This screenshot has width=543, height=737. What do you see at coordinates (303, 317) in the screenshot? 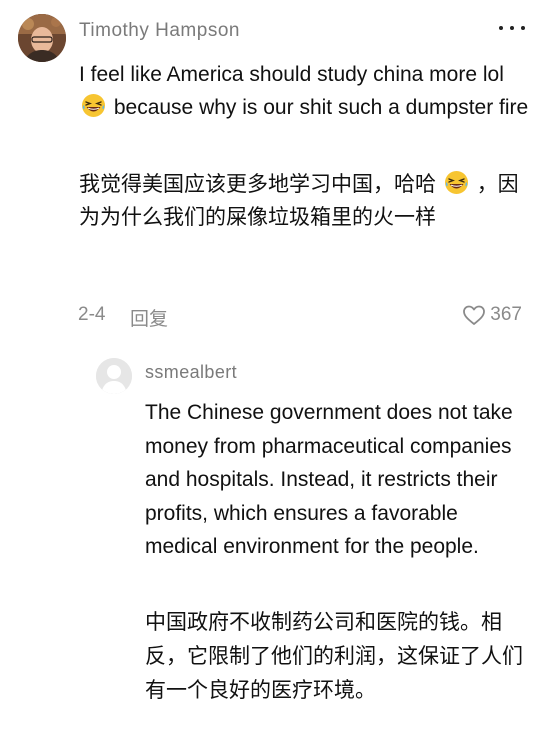
I see `comment-meta: 2-4 回复 367` at bounding box center [303, 317].